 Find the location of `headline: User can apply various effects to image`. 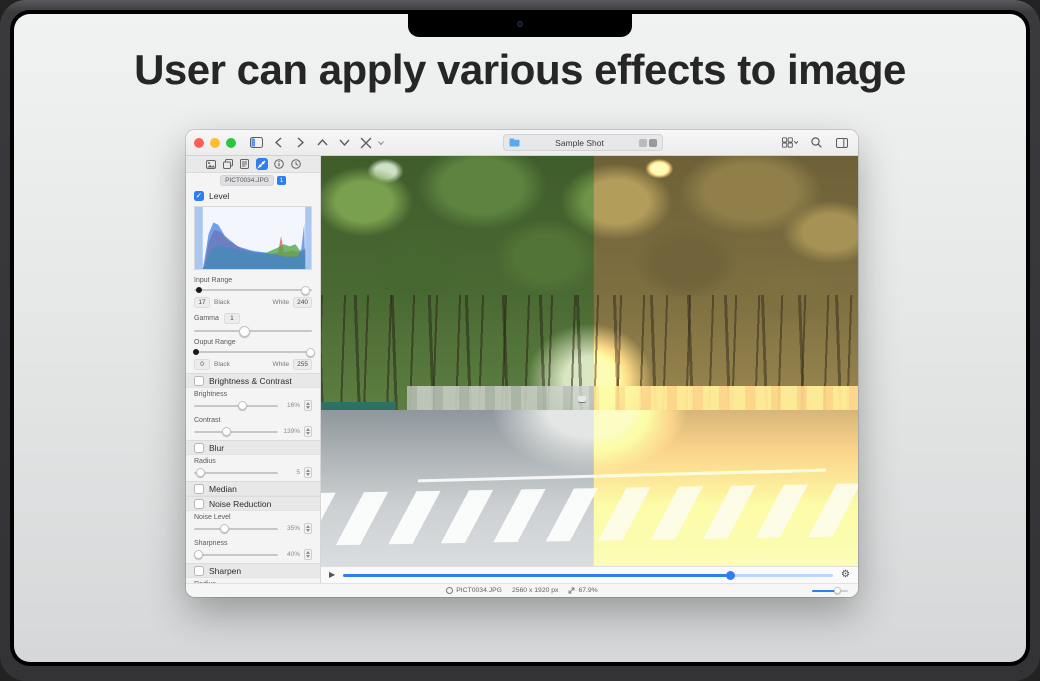

headline: User can apply various effects to image is located at coordinates (520, 69).